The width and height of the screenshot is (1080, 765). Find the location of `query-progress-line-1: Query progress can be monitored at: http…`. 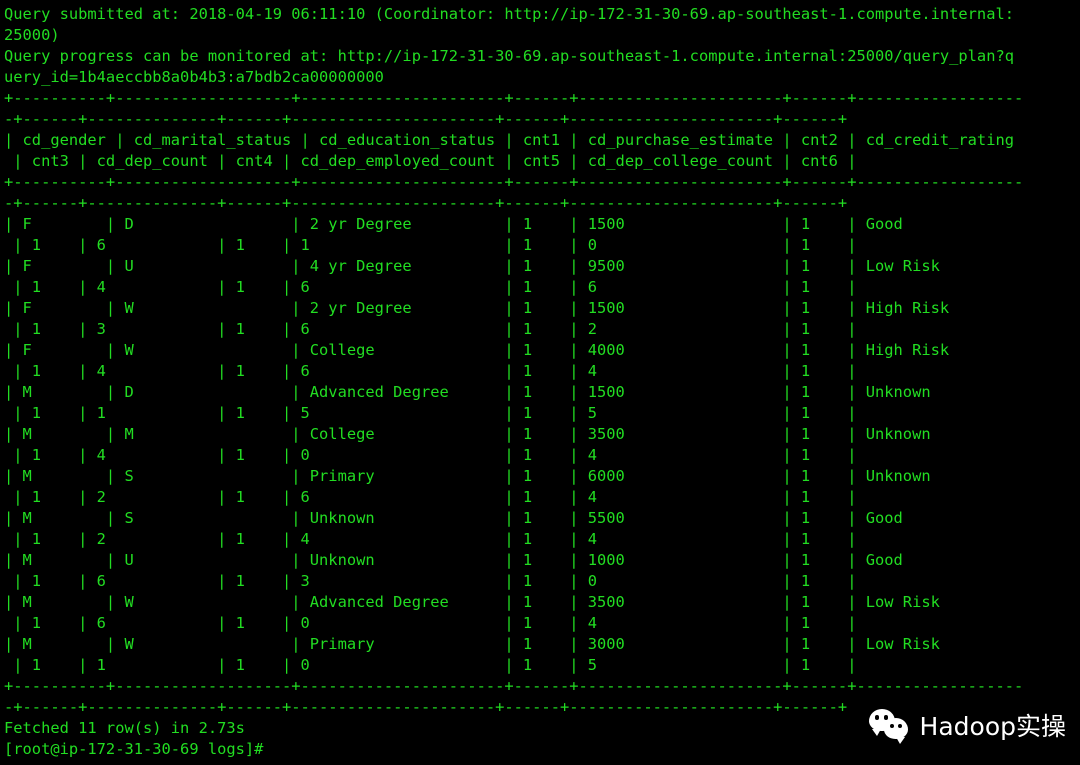

query-progress-line-1: Query progress can be monitored at: http… is located at coordinates (509, 56).